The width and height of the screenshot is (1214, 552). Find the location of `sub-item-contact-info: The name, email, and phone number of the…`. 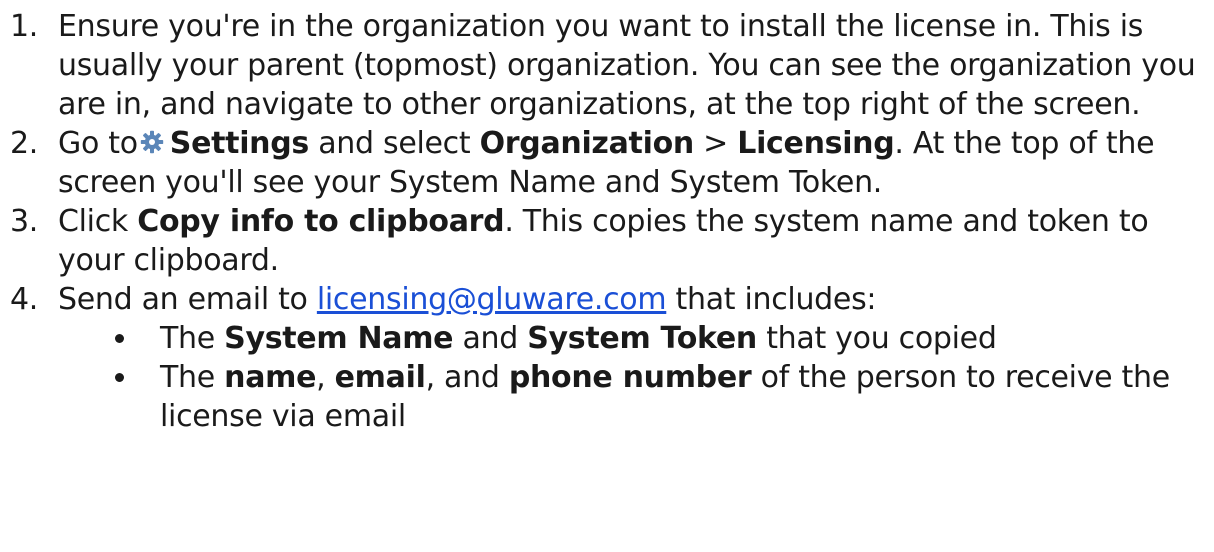

sub-item-contact-info: The name, email, and phone number of the… is located at coordinates (634, 397).